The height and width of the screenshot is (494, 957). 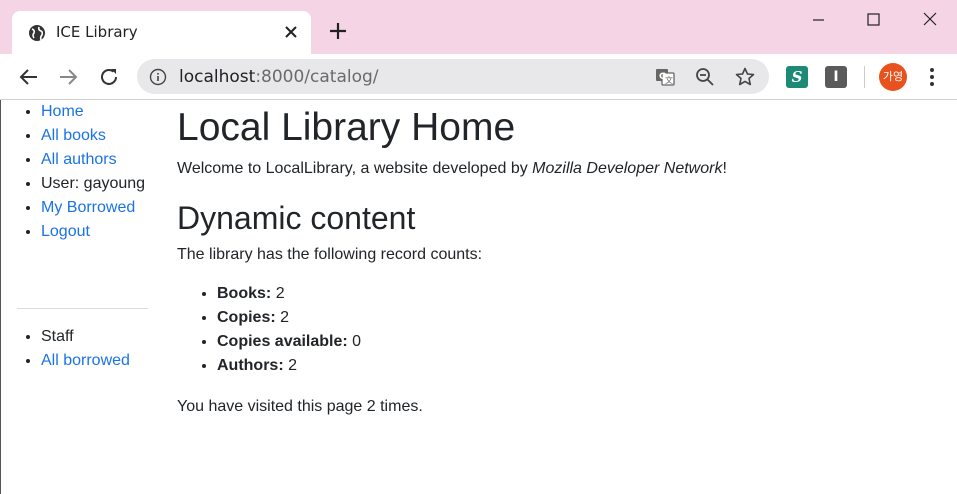 What do you see at coordinates (246, 317) in the screenshot?
I see `count-label: Copies:` at bounding box center [246, 317].